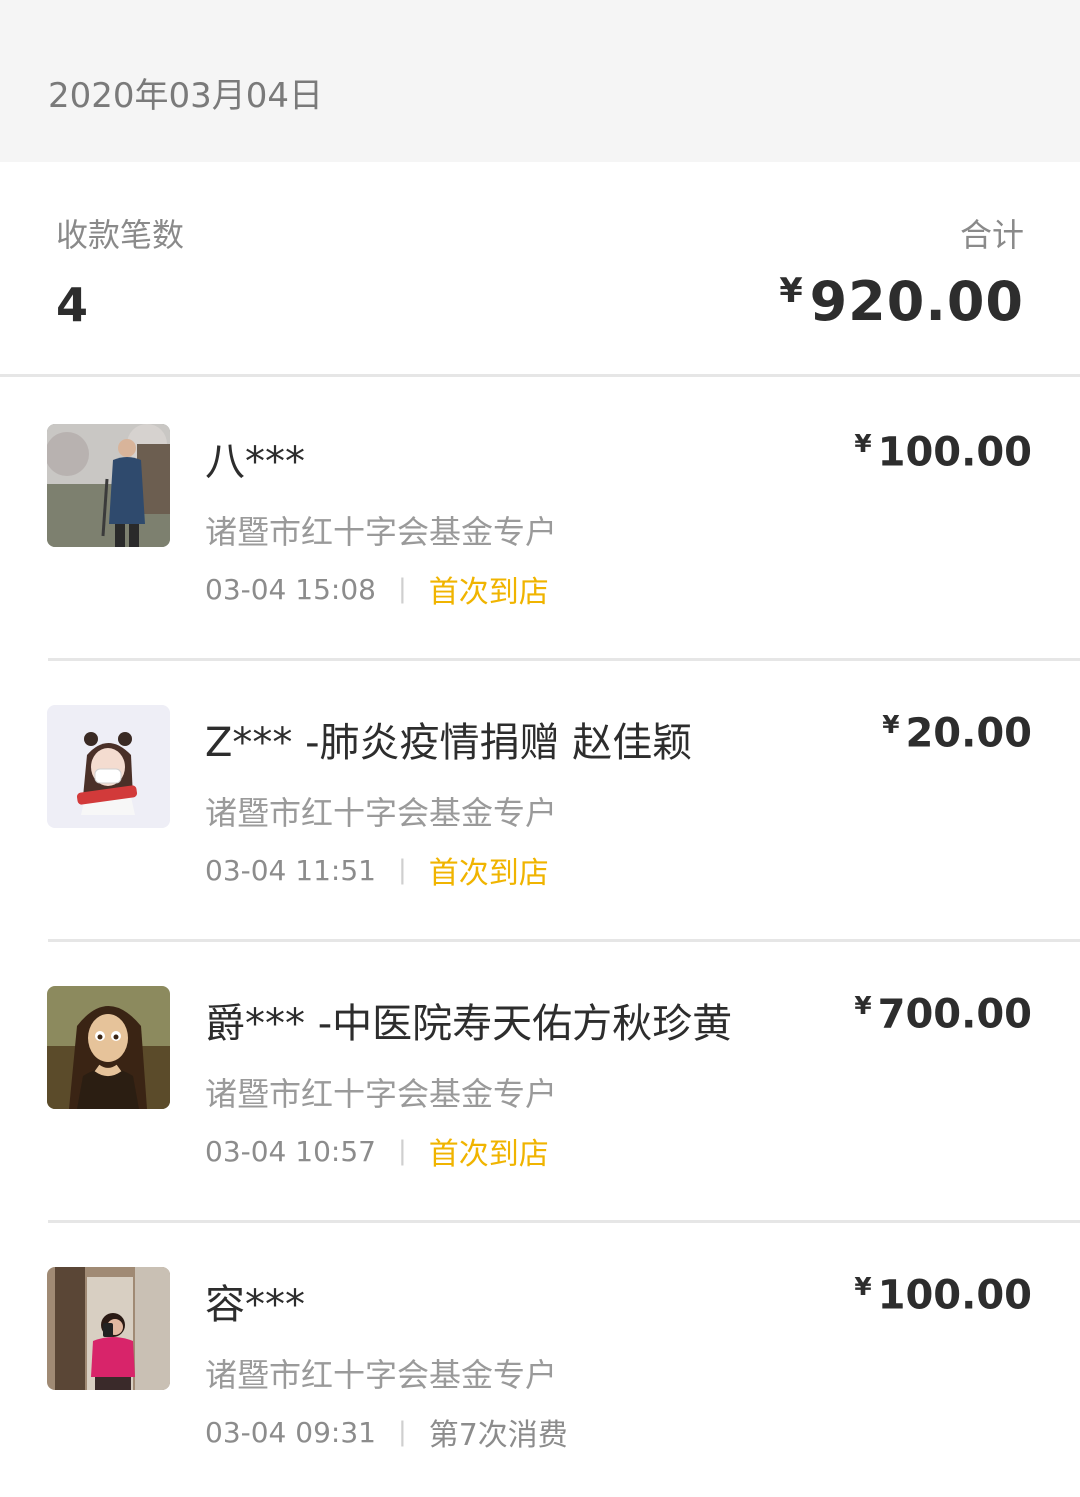  What do you see at coordinates (108, 1328) in the screenshot?
I see `selfie-mirror-icon` at bounding box center [108, 1328].